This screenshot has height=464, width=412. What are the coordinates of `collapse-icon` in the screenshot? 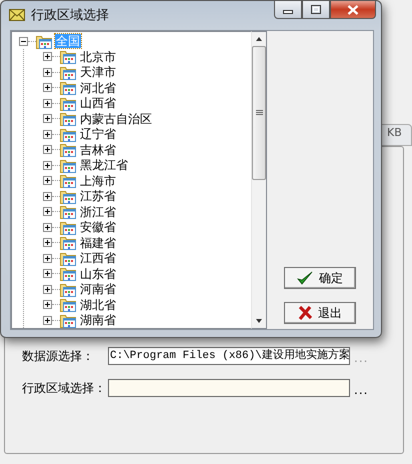 It's located at (23, 41).